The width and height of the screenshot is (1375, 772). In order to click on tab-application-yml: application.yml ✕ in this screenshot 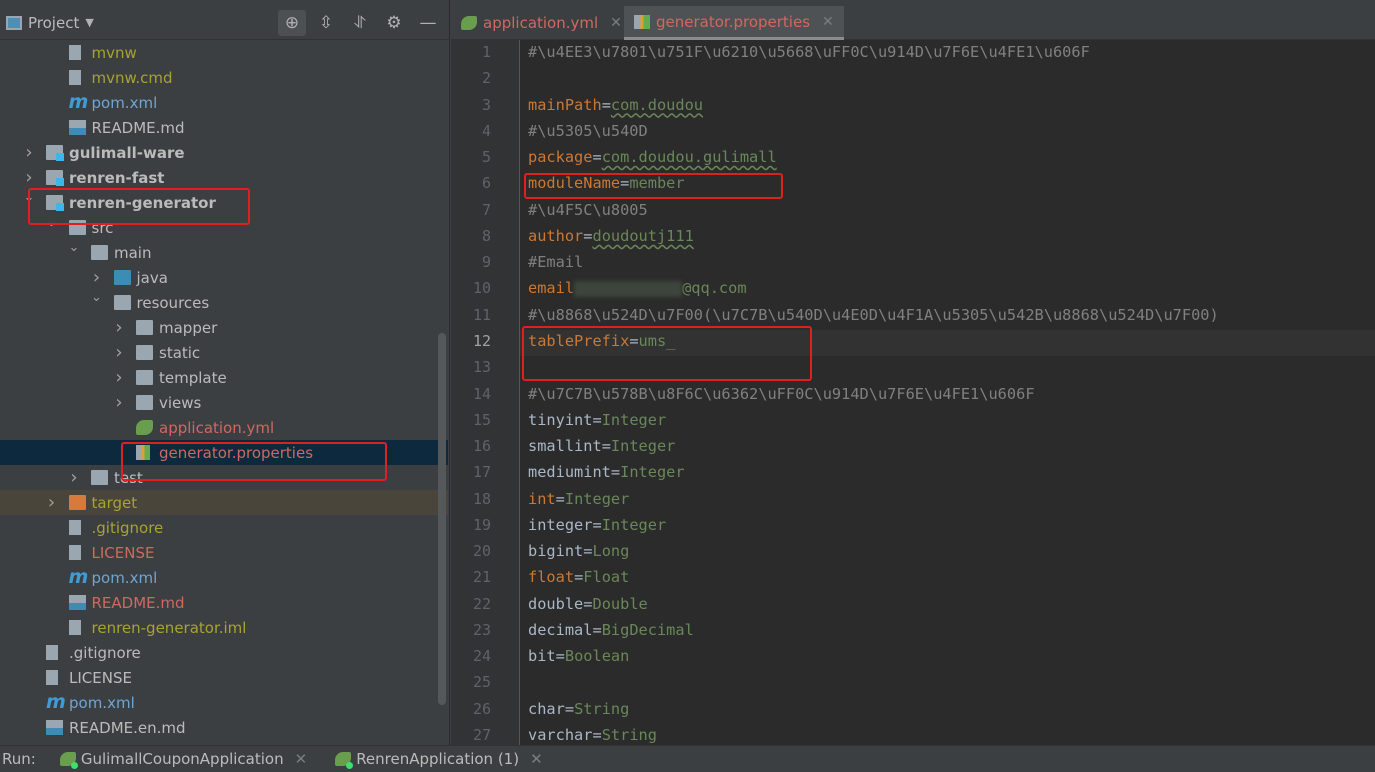, I will do `click(541, 23)`.